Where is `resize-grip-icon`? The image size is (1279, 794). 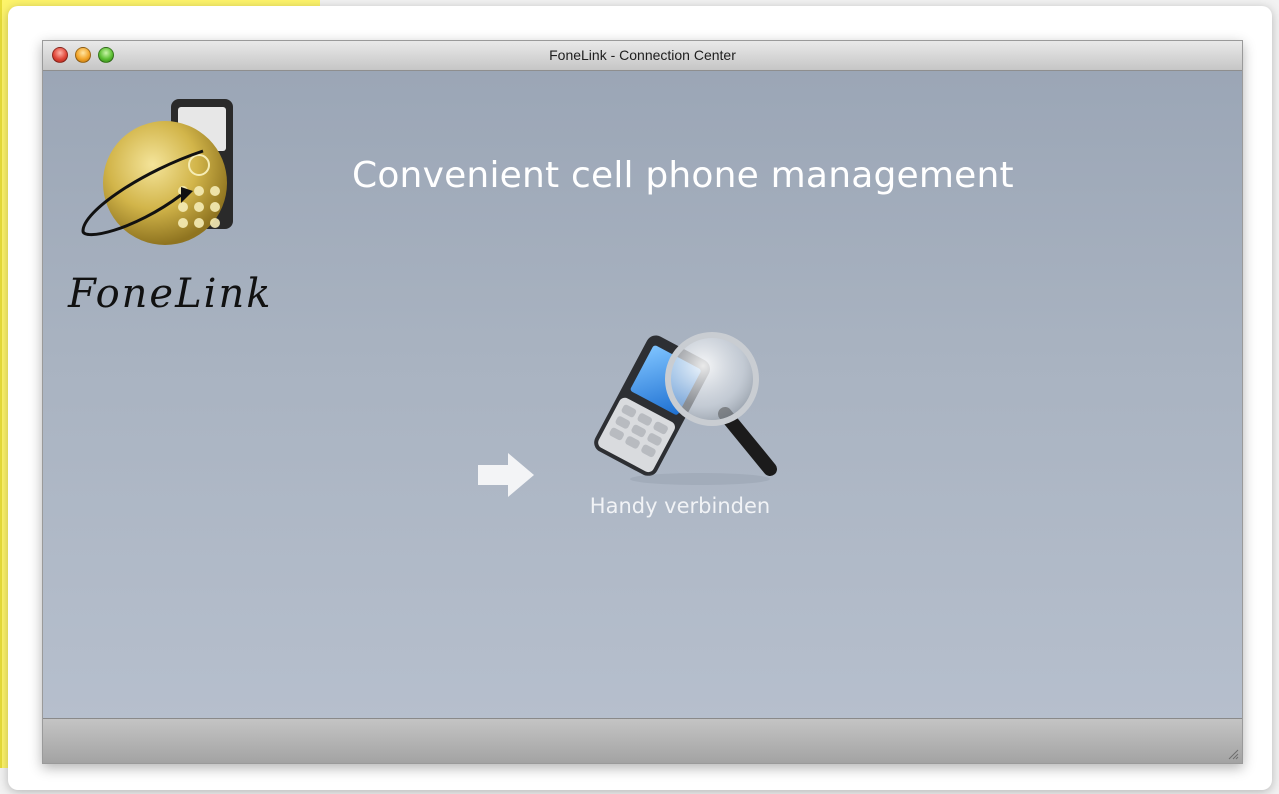
resize-grip-icon is located at coordinates (1232, 753).